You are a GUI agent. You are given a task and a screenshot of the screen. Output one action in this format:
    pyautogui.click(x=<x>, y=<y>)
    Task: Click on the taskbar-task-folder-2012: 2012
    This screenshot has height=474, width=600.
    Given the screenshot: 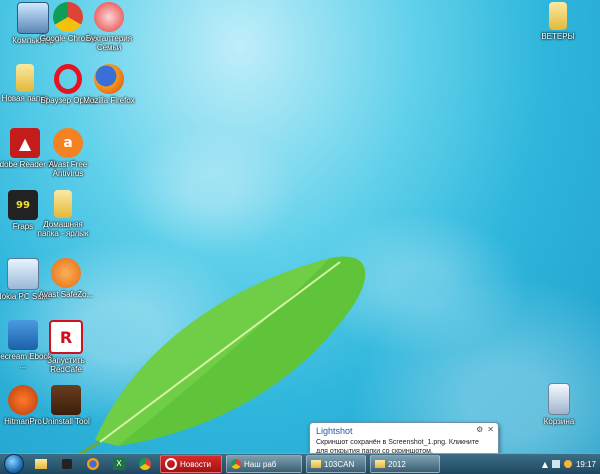 What is the action you would take?
    pyautogui.click(x=405, y=464)
    